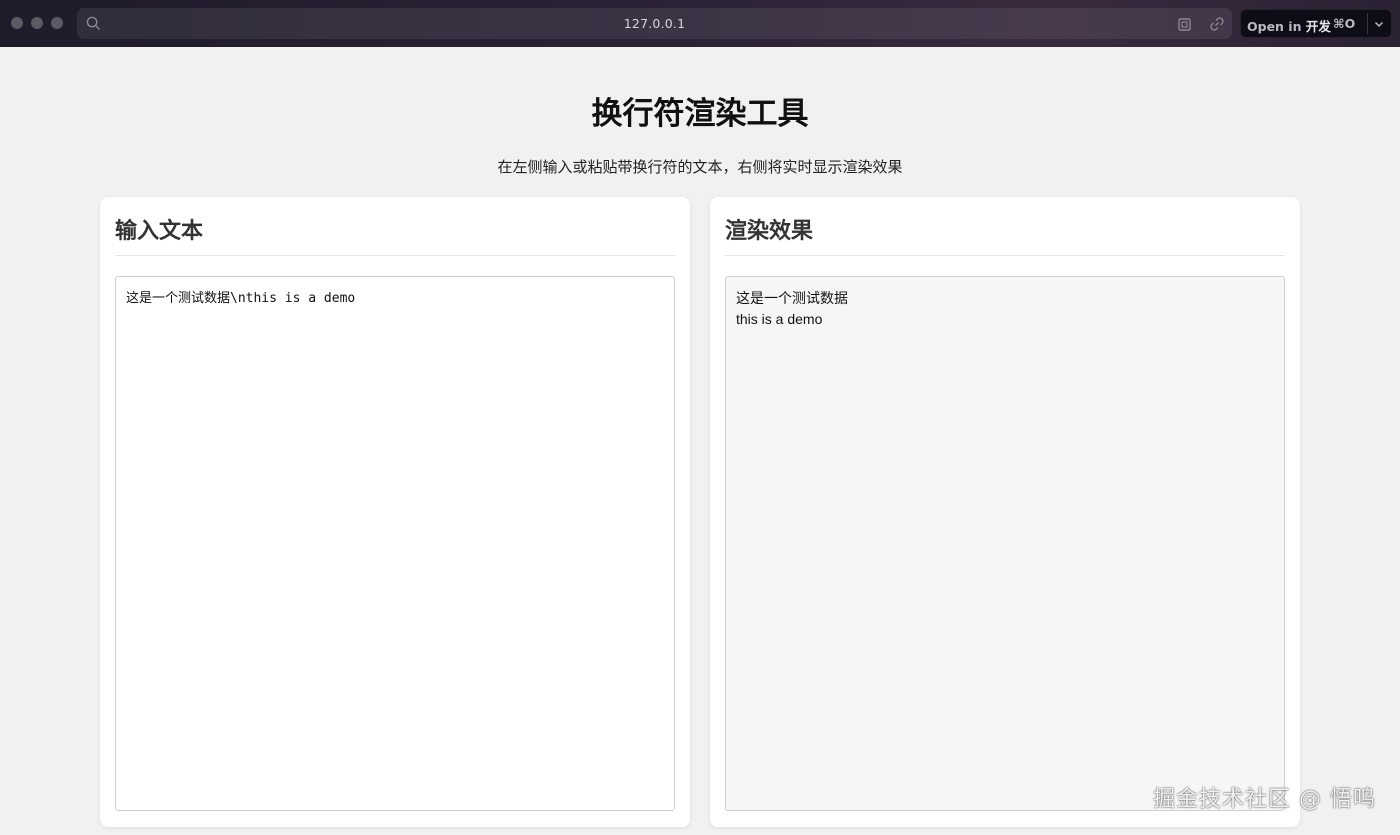 This screenshot has width=1400, height=835. I want to click on browser-toolbar: 127.0.0.1 Open in 开发 ⌘O, so click(700, 23).